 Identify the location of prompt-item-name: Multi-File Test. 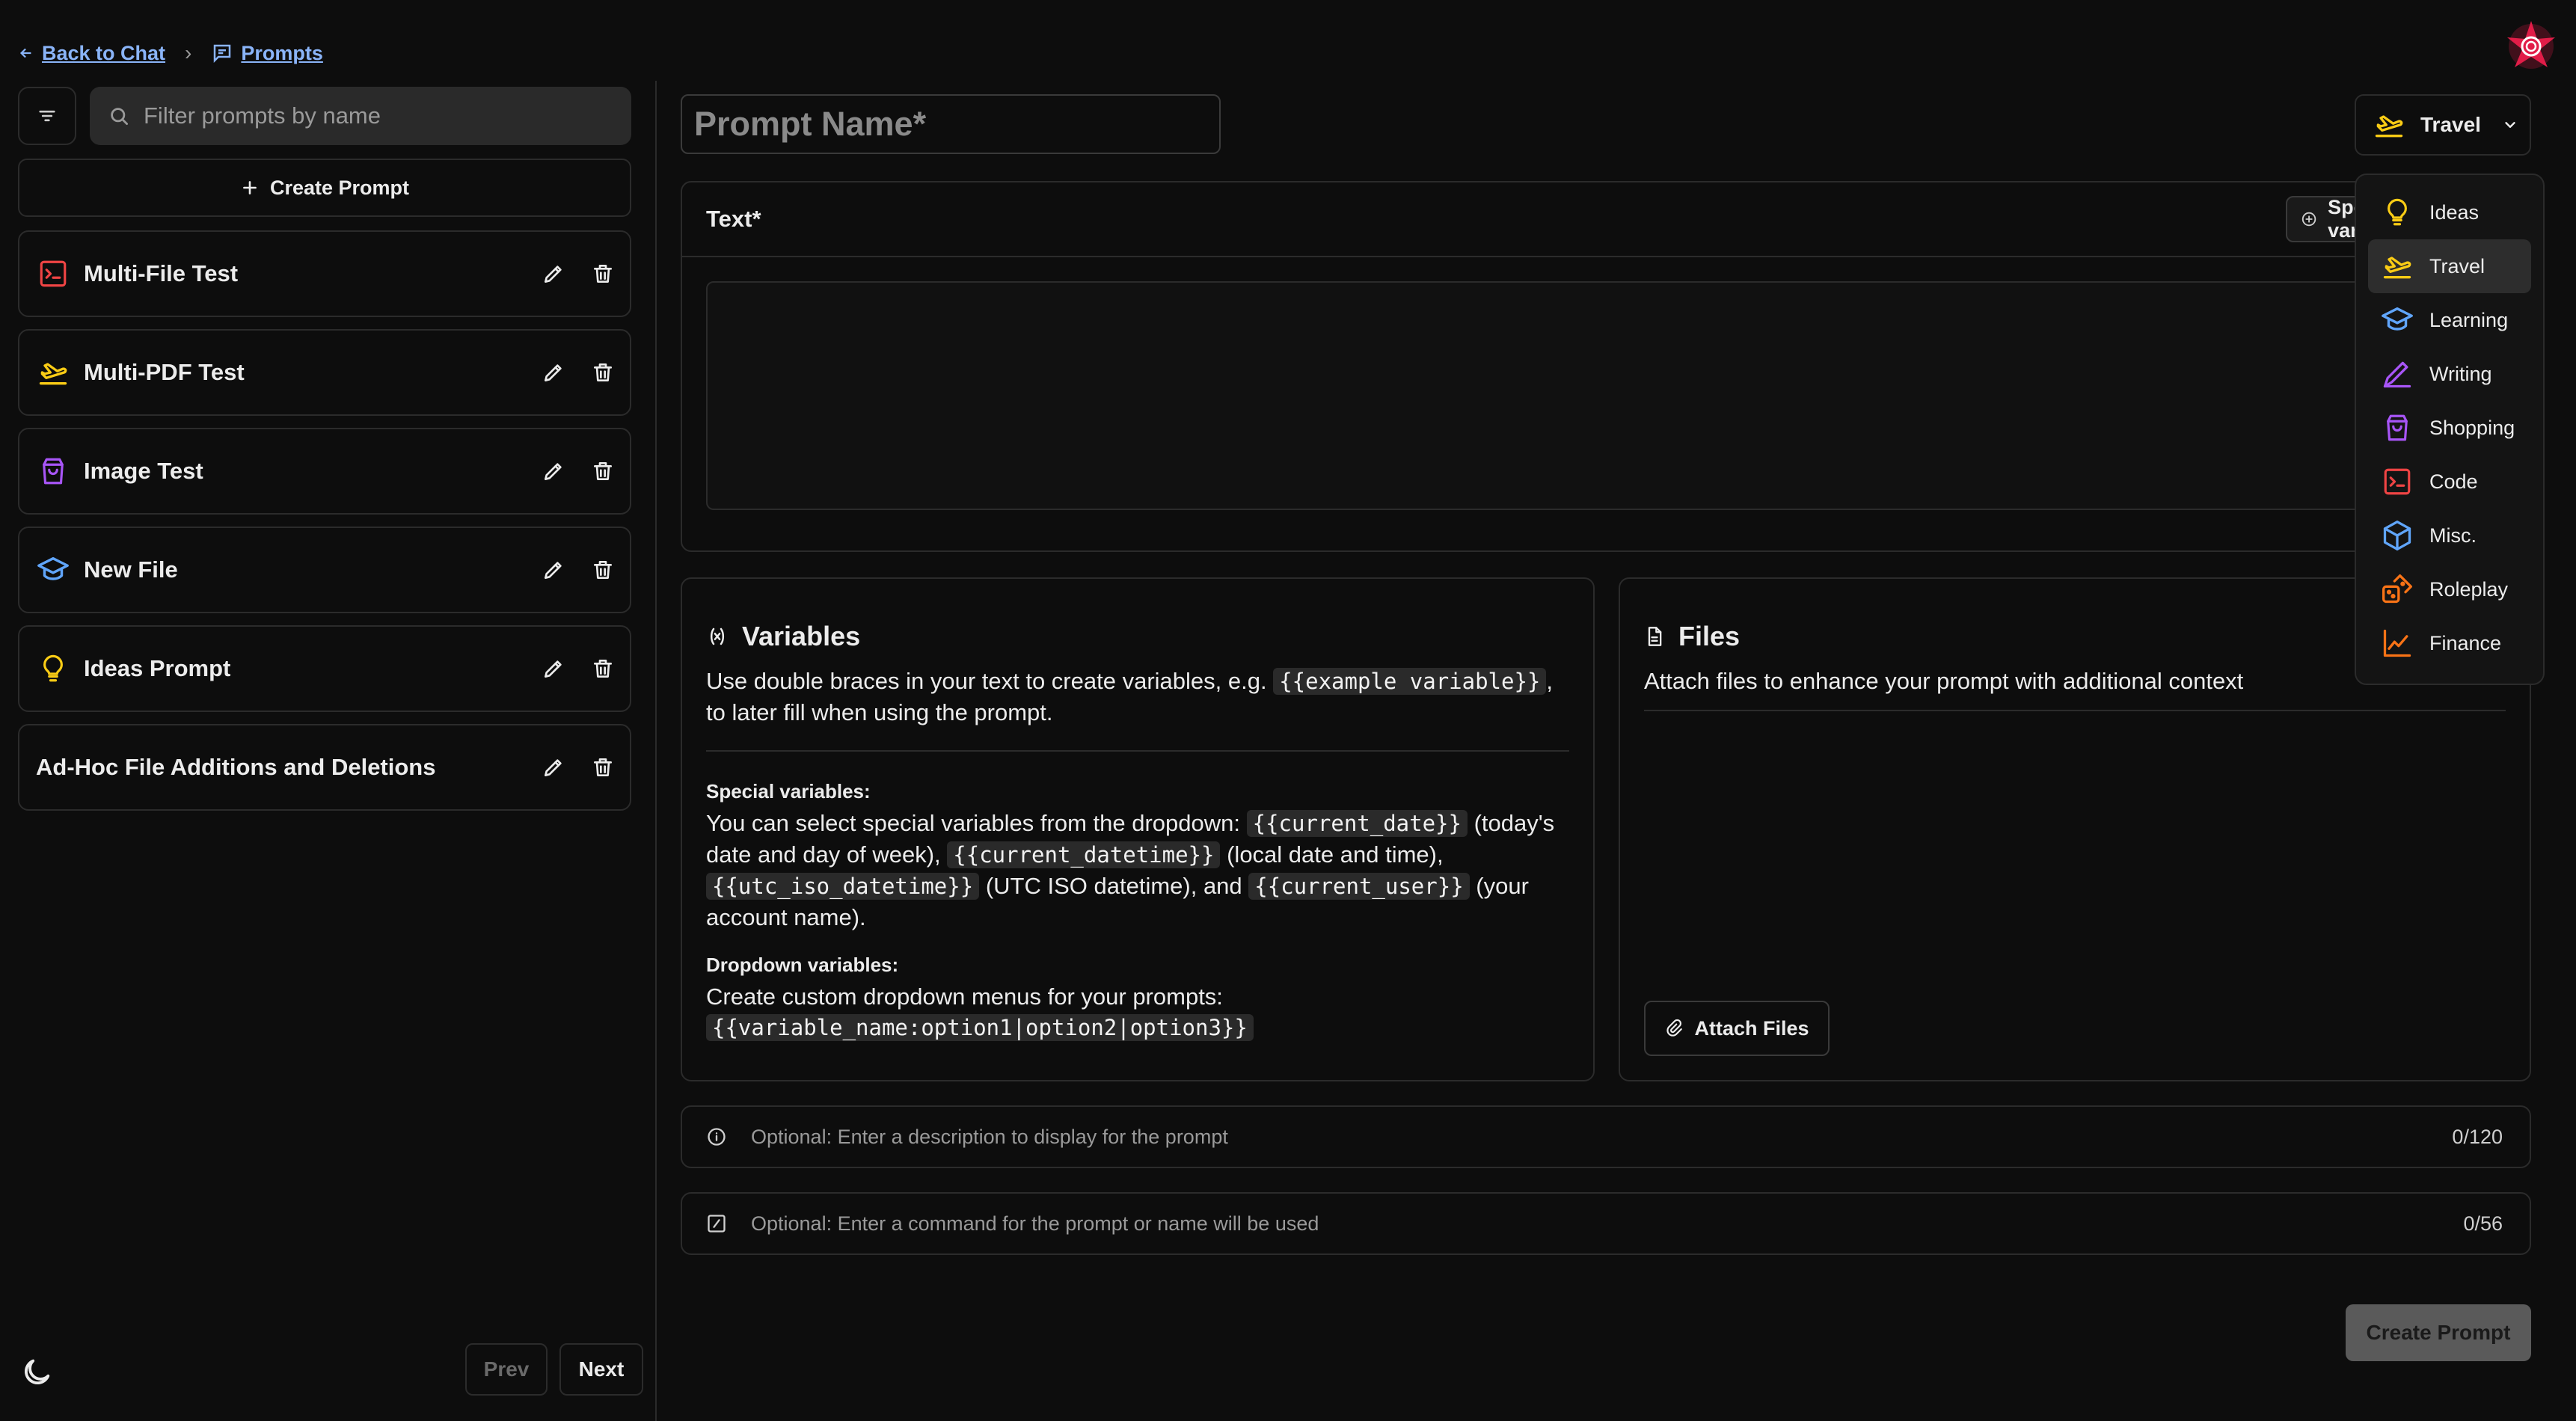
(161, 273).